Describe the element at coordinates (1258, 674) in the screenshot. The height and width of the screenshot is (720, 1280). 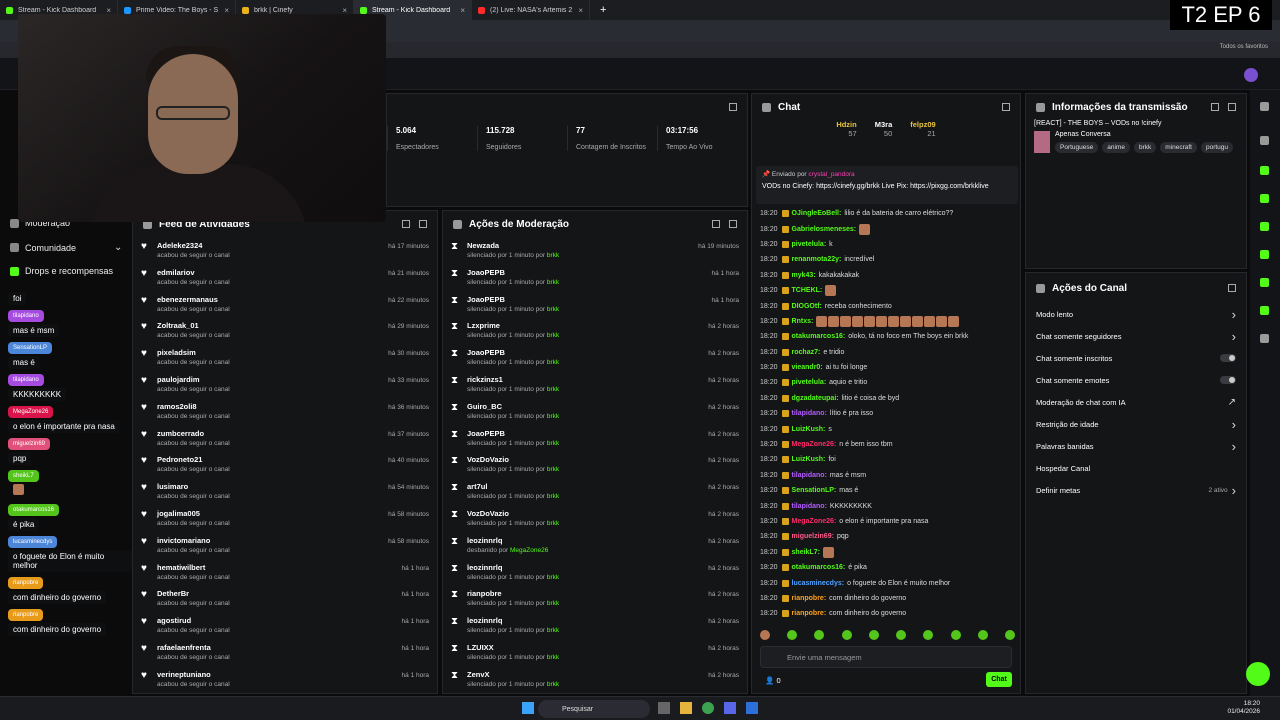
I see `kick-chat-fab-button` at that location.